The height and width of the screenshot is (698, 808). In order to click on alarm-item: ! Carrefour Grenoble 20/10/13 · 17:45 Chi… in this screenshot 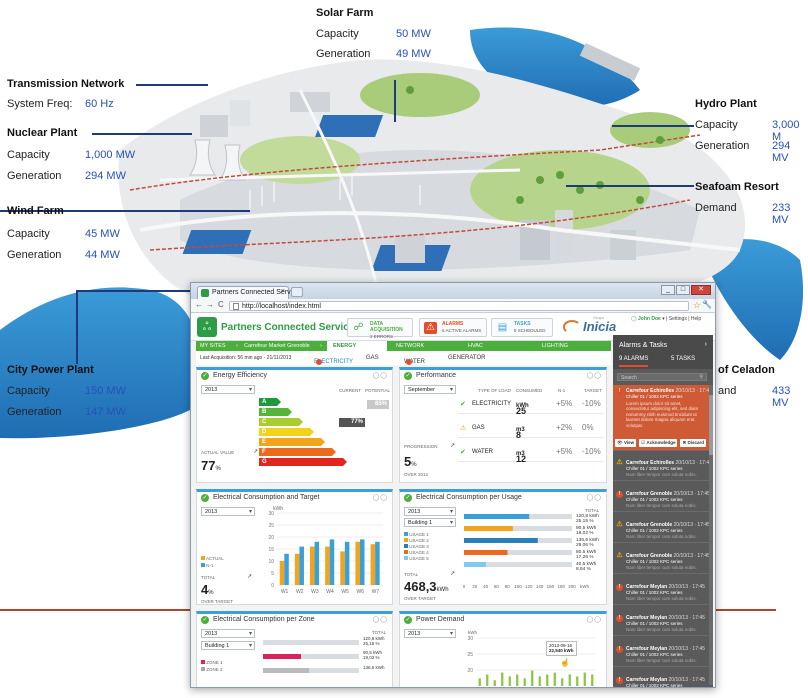, I will do `click(661, 500)`.